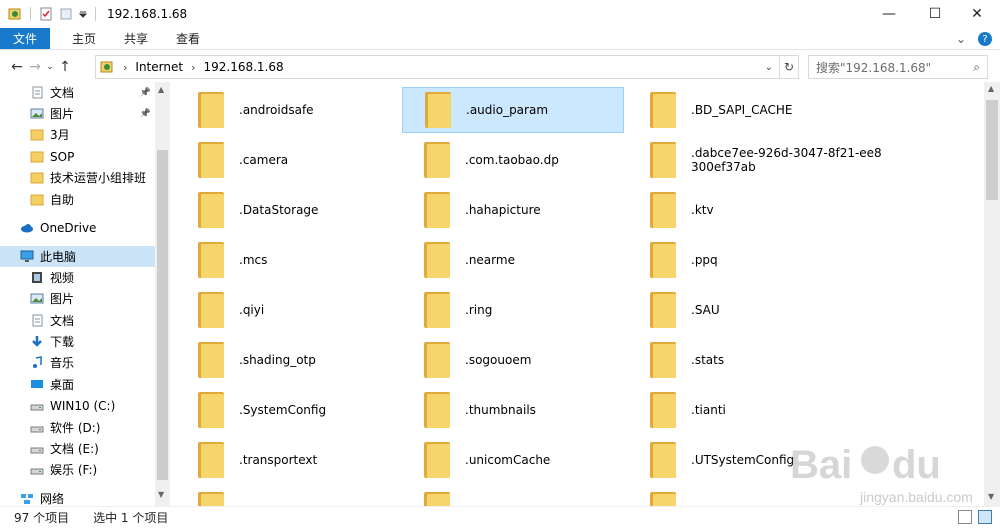 Image resolution: width=1000 pixels, height=528 pixels. What do you see at coordinates (77, 384) in the screenshot?
I see `nav-item: 桌面` at bounding box center [77, 384].